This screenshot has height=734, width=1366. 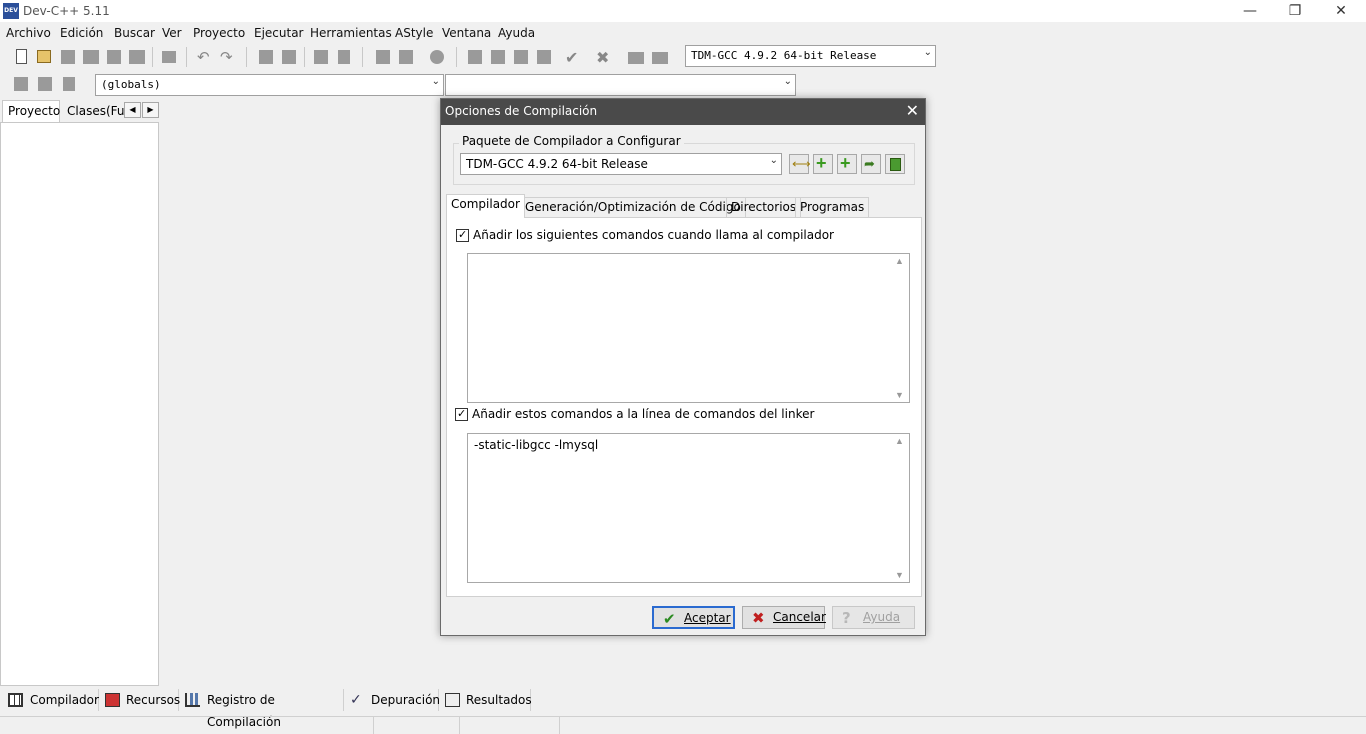 I want to click on member-select: ⌄, so click(x=620, y=85).